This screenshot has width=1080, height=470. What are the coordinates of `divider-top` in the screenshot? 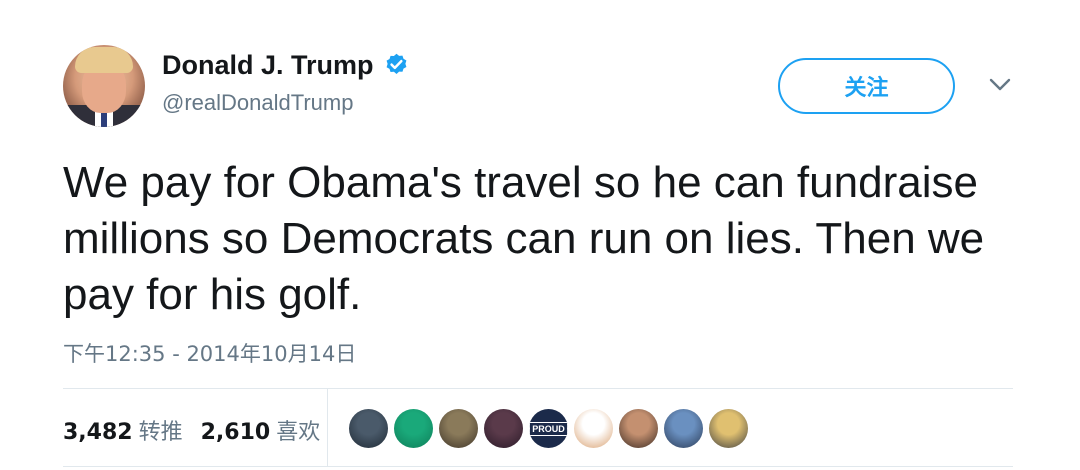 It's located at (538, 388).